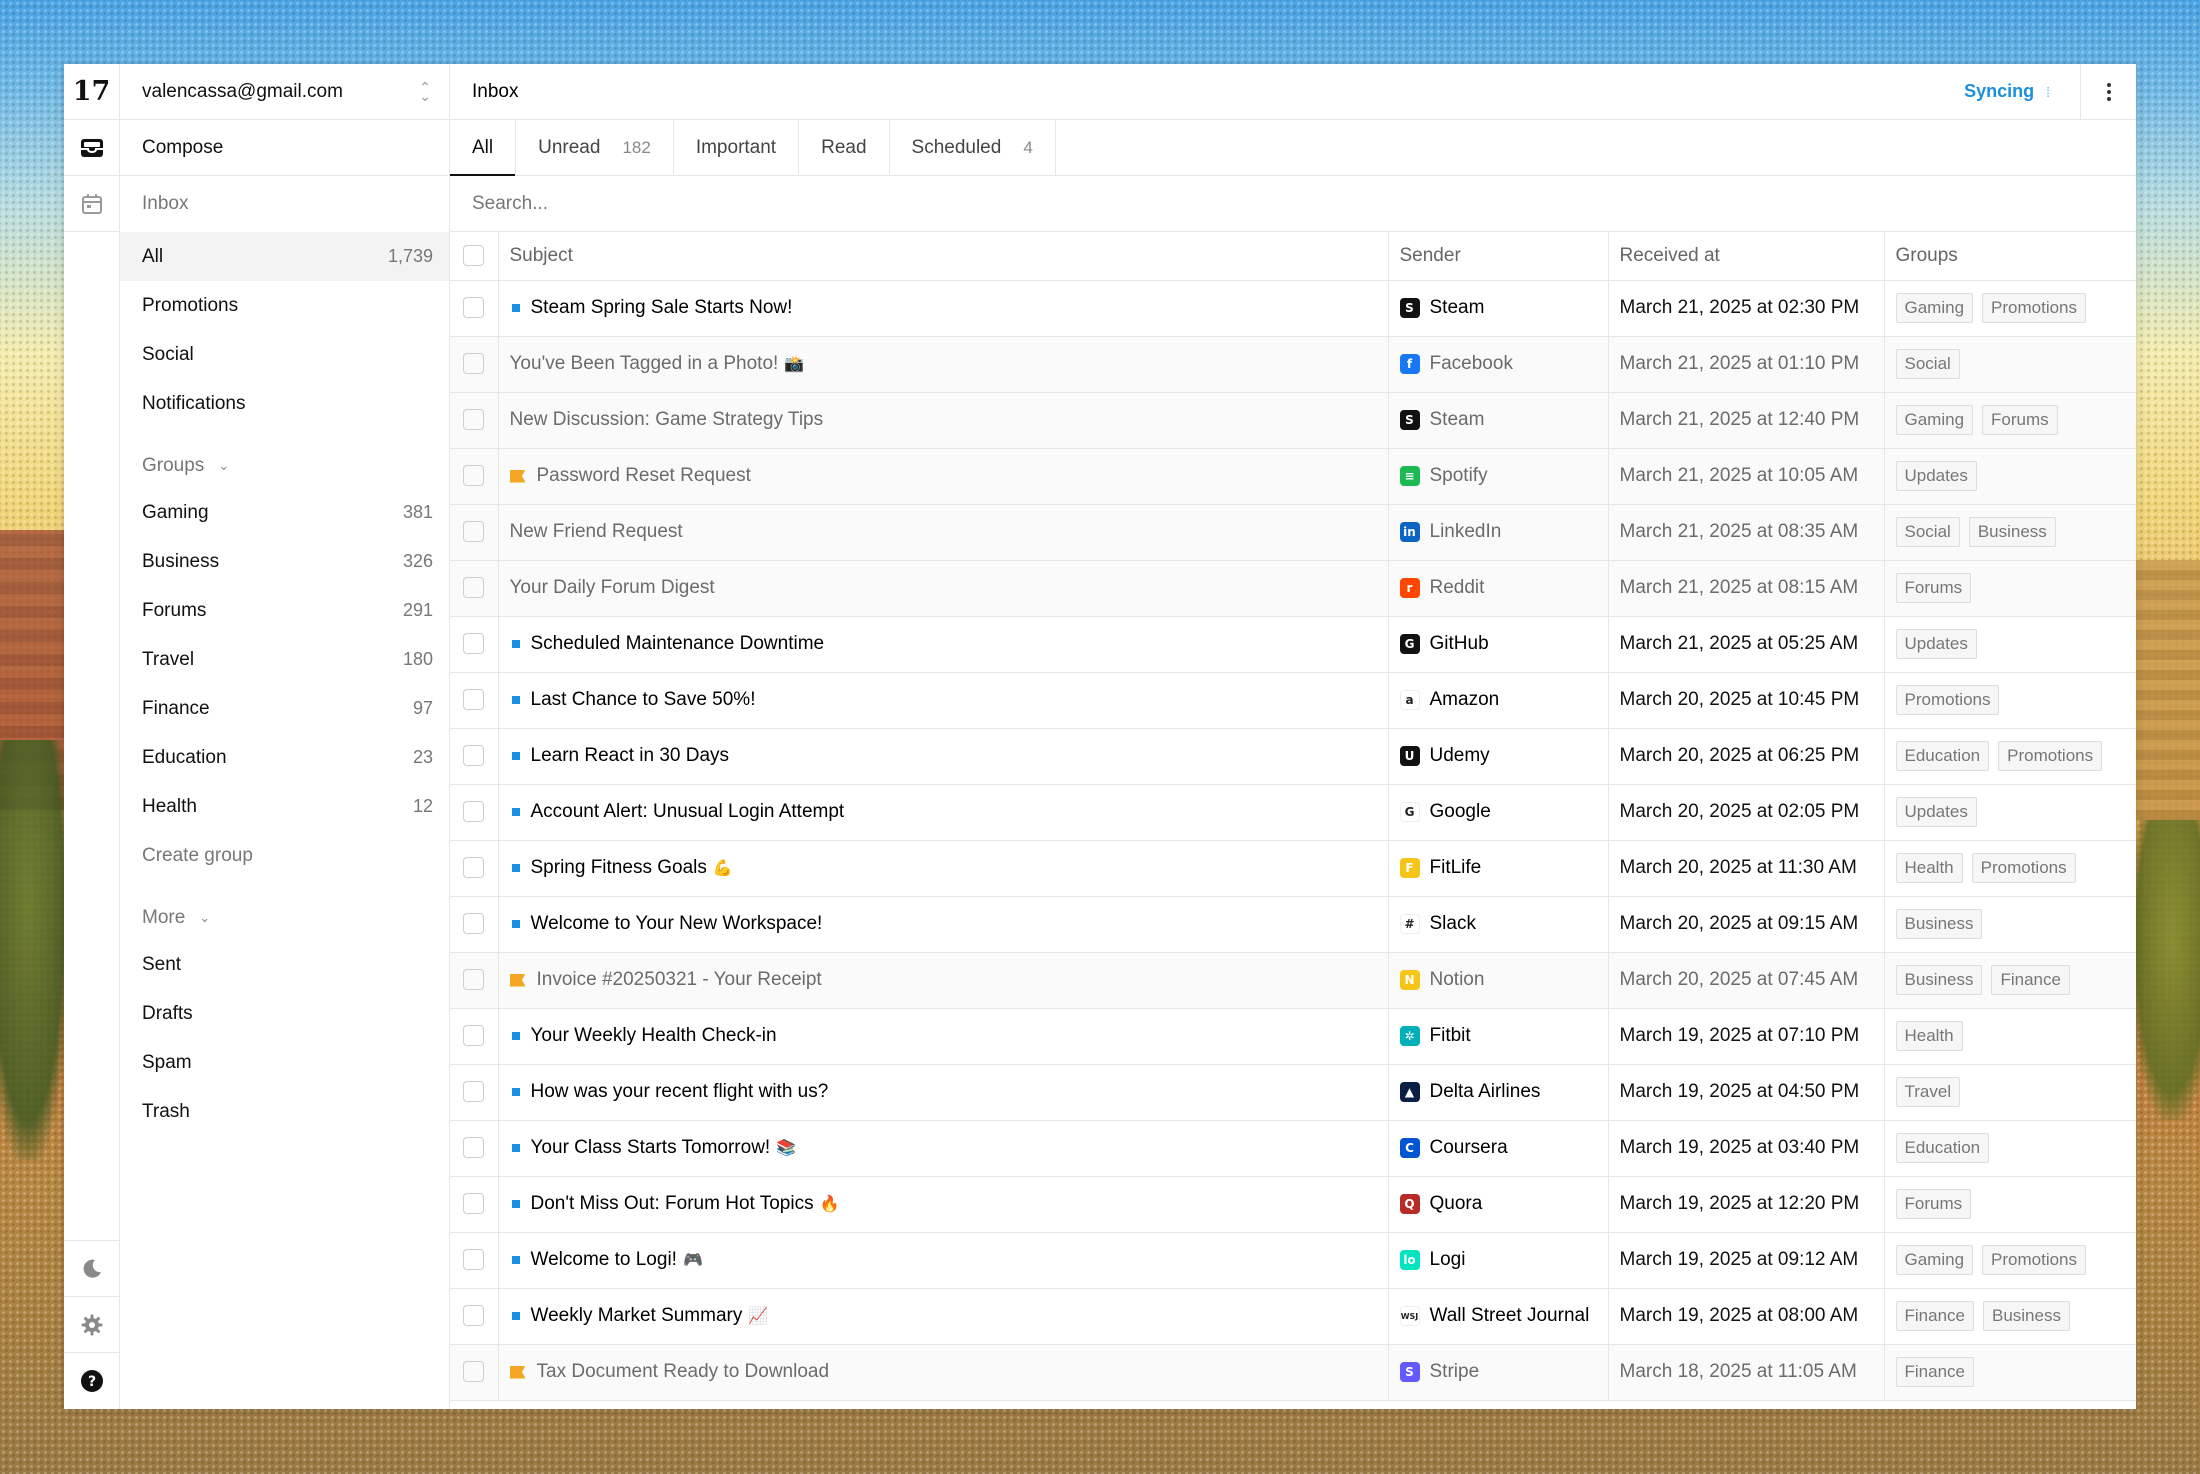 The image size is (2200, 1474). What do you see at coordinates (1498, 364) in the screenshot?
I see `sender-cell: f Facebook` at bounding box center [1498, 364].